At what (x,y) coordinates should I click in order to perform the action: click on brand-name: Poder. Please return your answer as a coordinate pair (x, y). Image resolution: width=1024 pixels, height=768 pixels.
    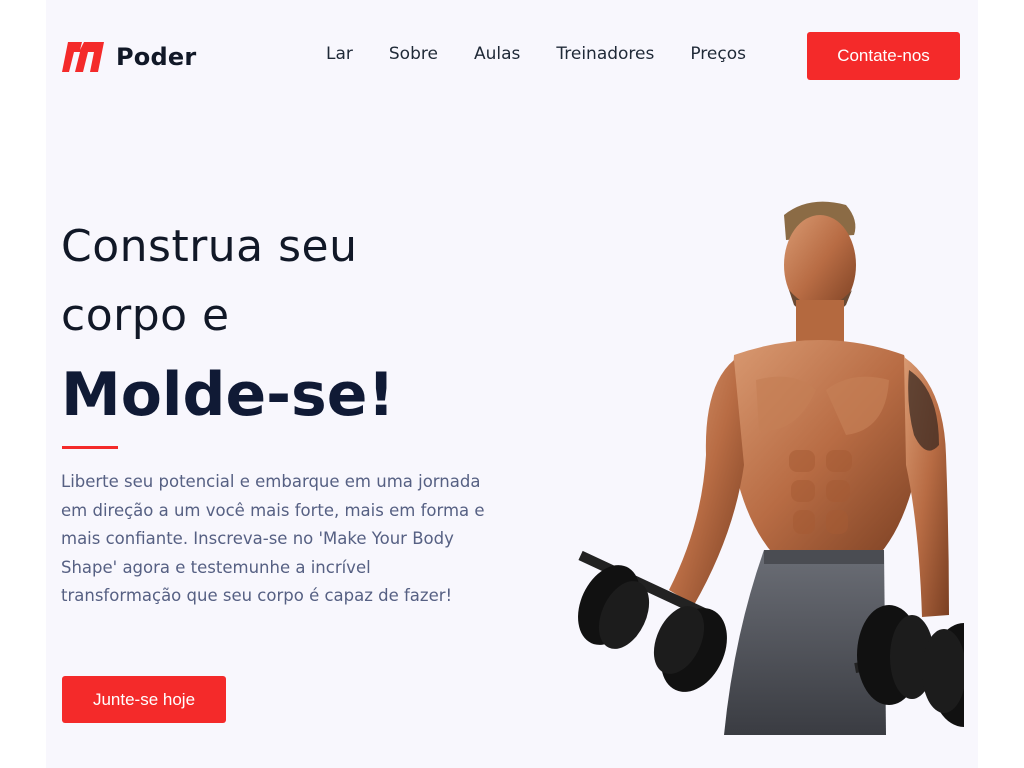
    Looking at the image, I should click on (156, 57).